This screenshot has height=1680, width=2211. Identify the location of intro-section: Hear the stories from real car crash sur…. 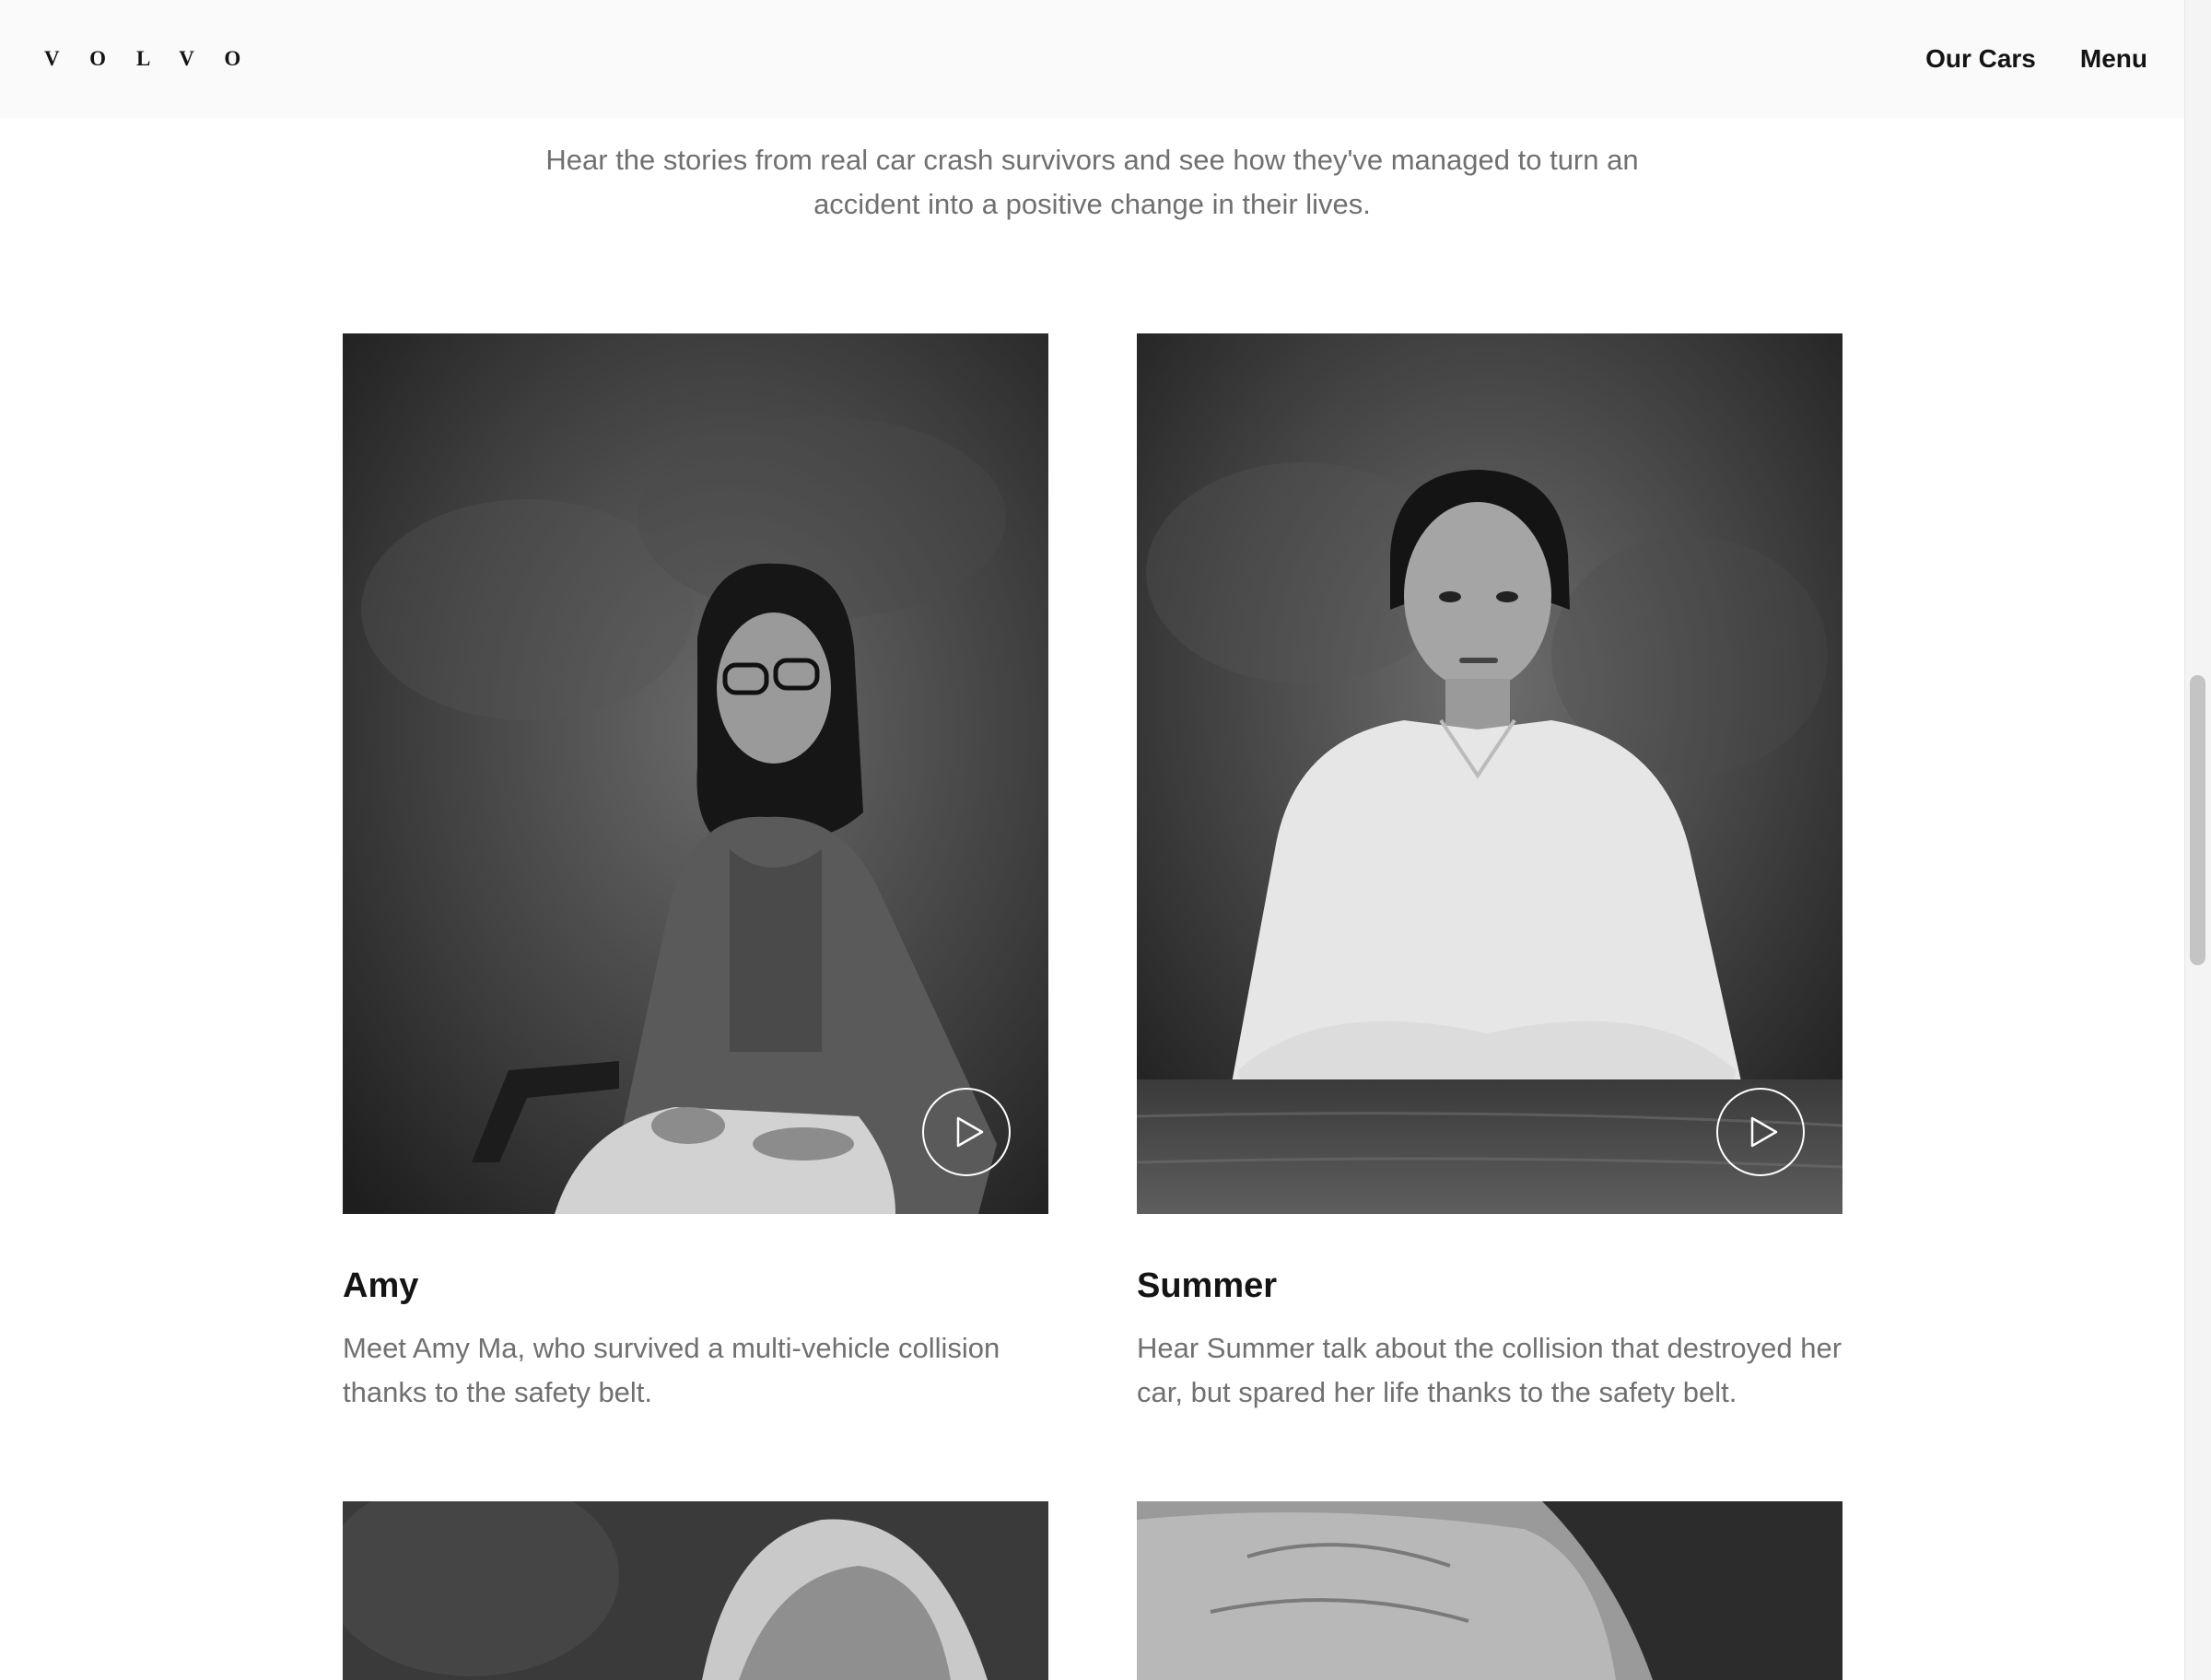
(1092, 182).